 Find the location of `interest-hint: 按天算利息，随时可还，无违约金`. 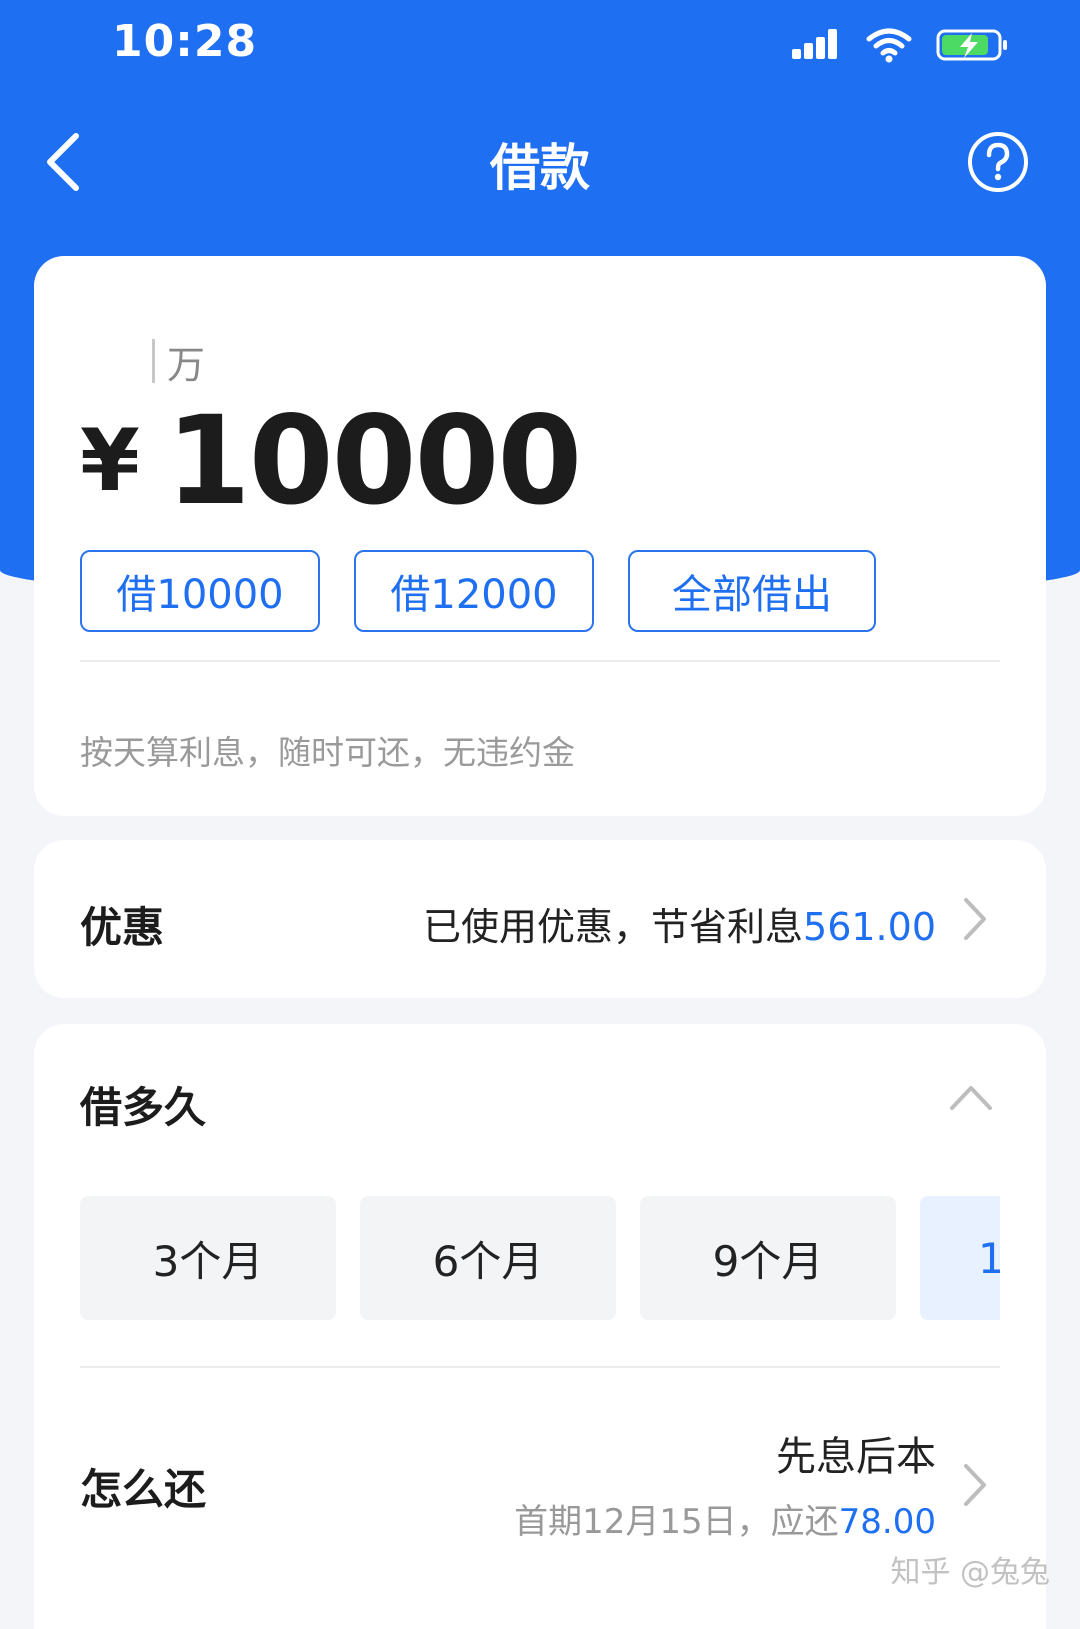

interest-hint: 按天算利息，随时可还，无违约金 is located at coordinates (327, 752).